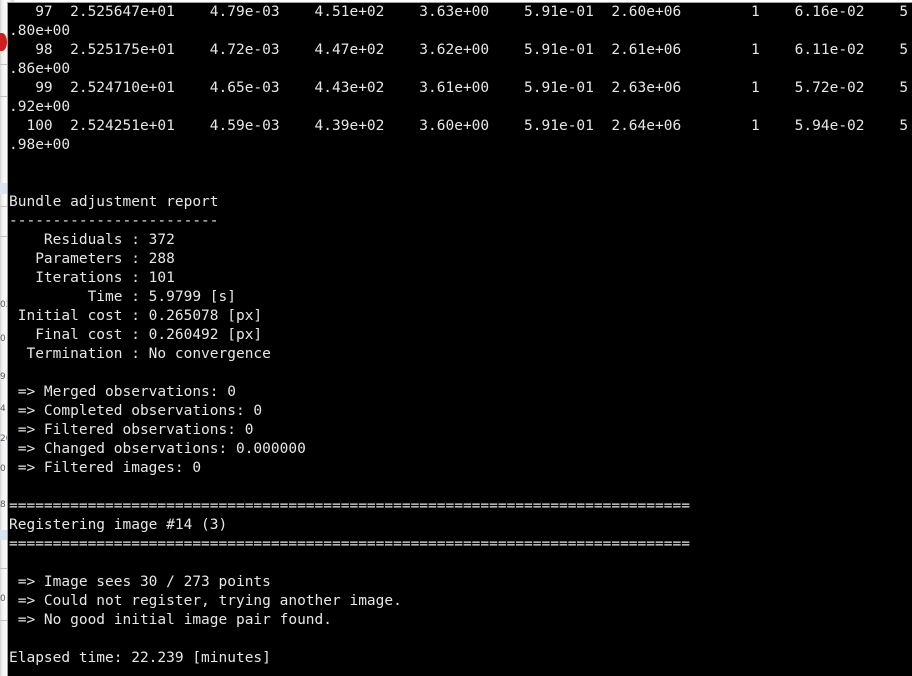 Image resolution: width=912 pixels, height=676 pixels. I want to click on terminal-line: .92e+00, so click(40, 107).